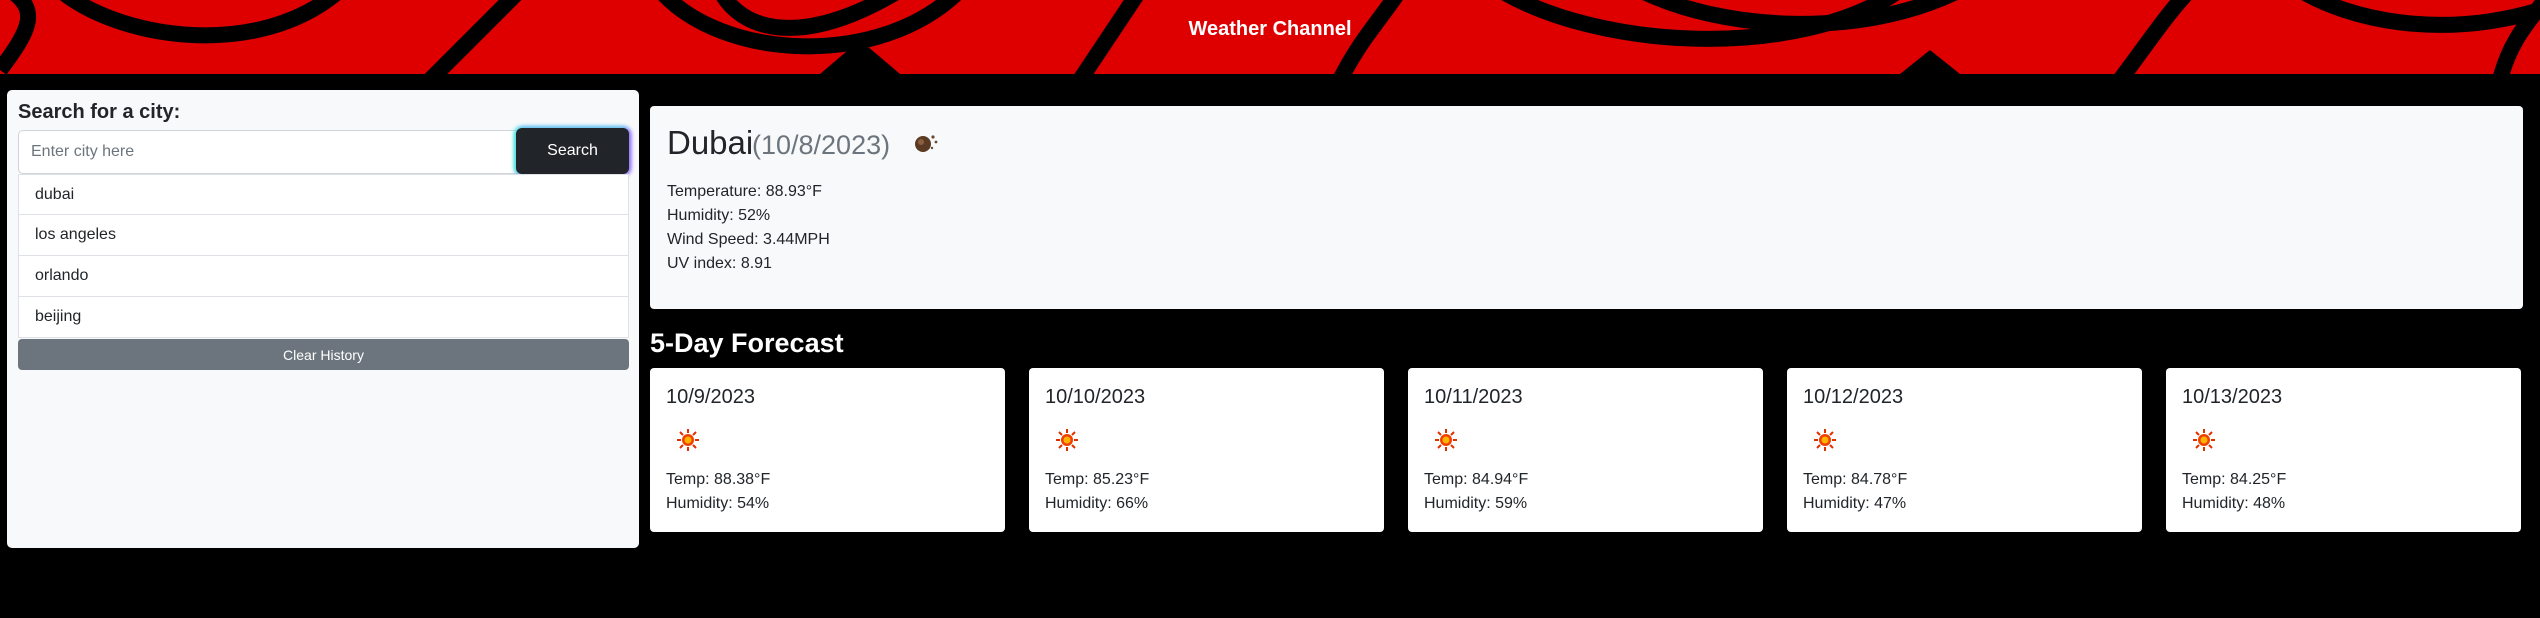  Describe the element at coordinates (1473, 397) in the screenshot. I see `forecast-date: 10/11/2023` at that location.